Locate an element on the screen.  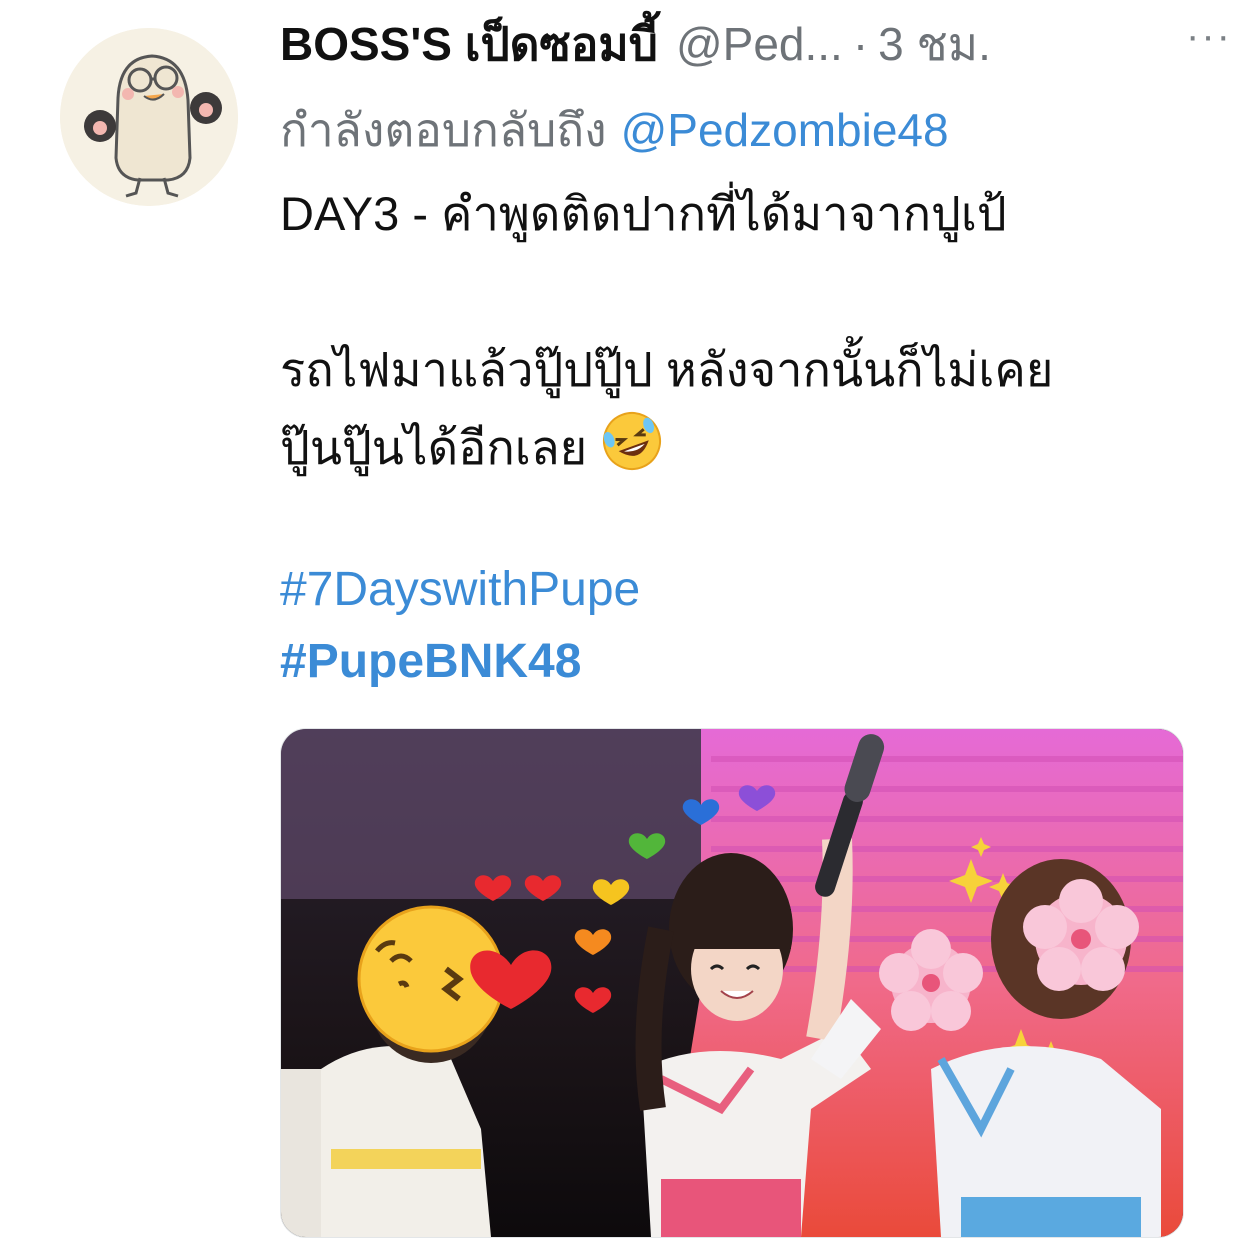
tweet-text-line-3-text: ปู๊นปู๊นได้อีกเลย is located at coordinates (434, 447).